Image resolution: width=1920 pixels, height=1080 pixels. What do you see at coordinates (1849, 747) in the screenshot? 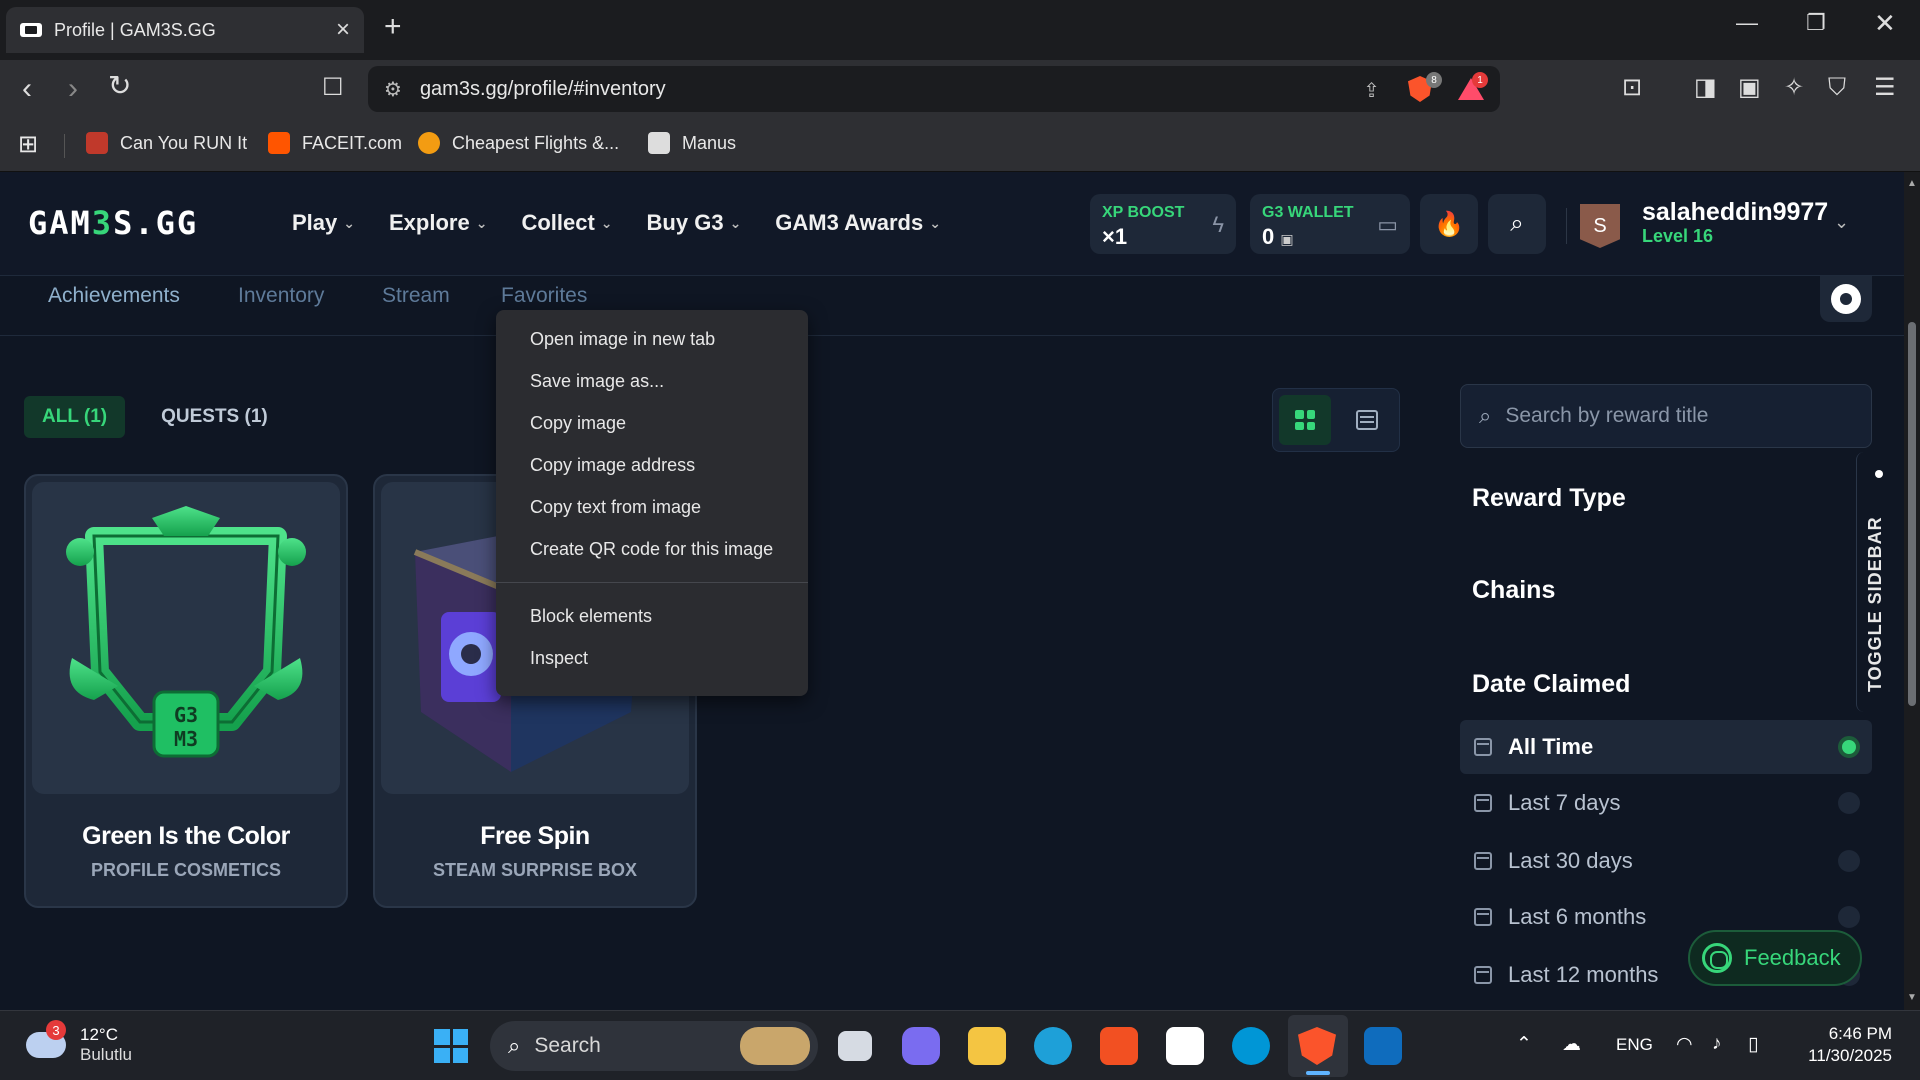
I see `radio-selected` at bounding box center [1849, 747].